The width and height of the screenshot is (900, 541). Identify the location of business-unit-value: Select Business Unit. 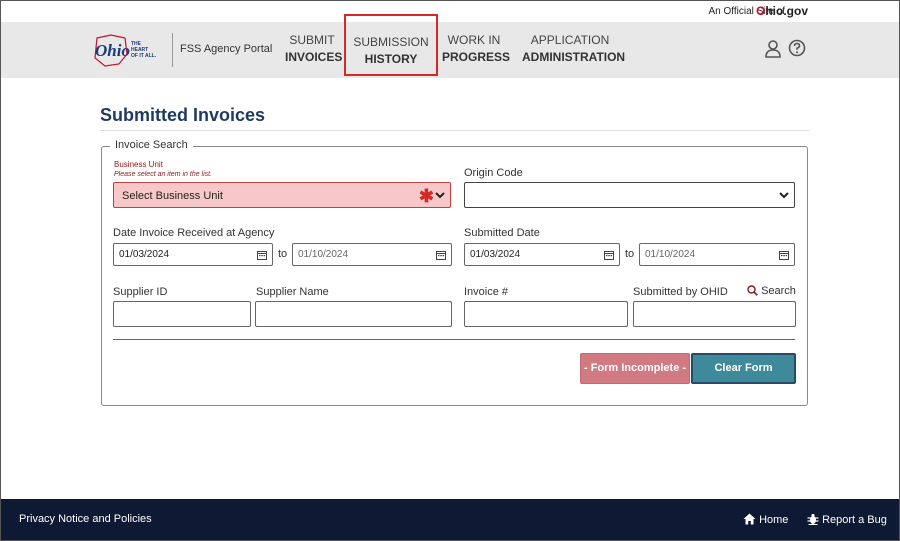
(172, 196).